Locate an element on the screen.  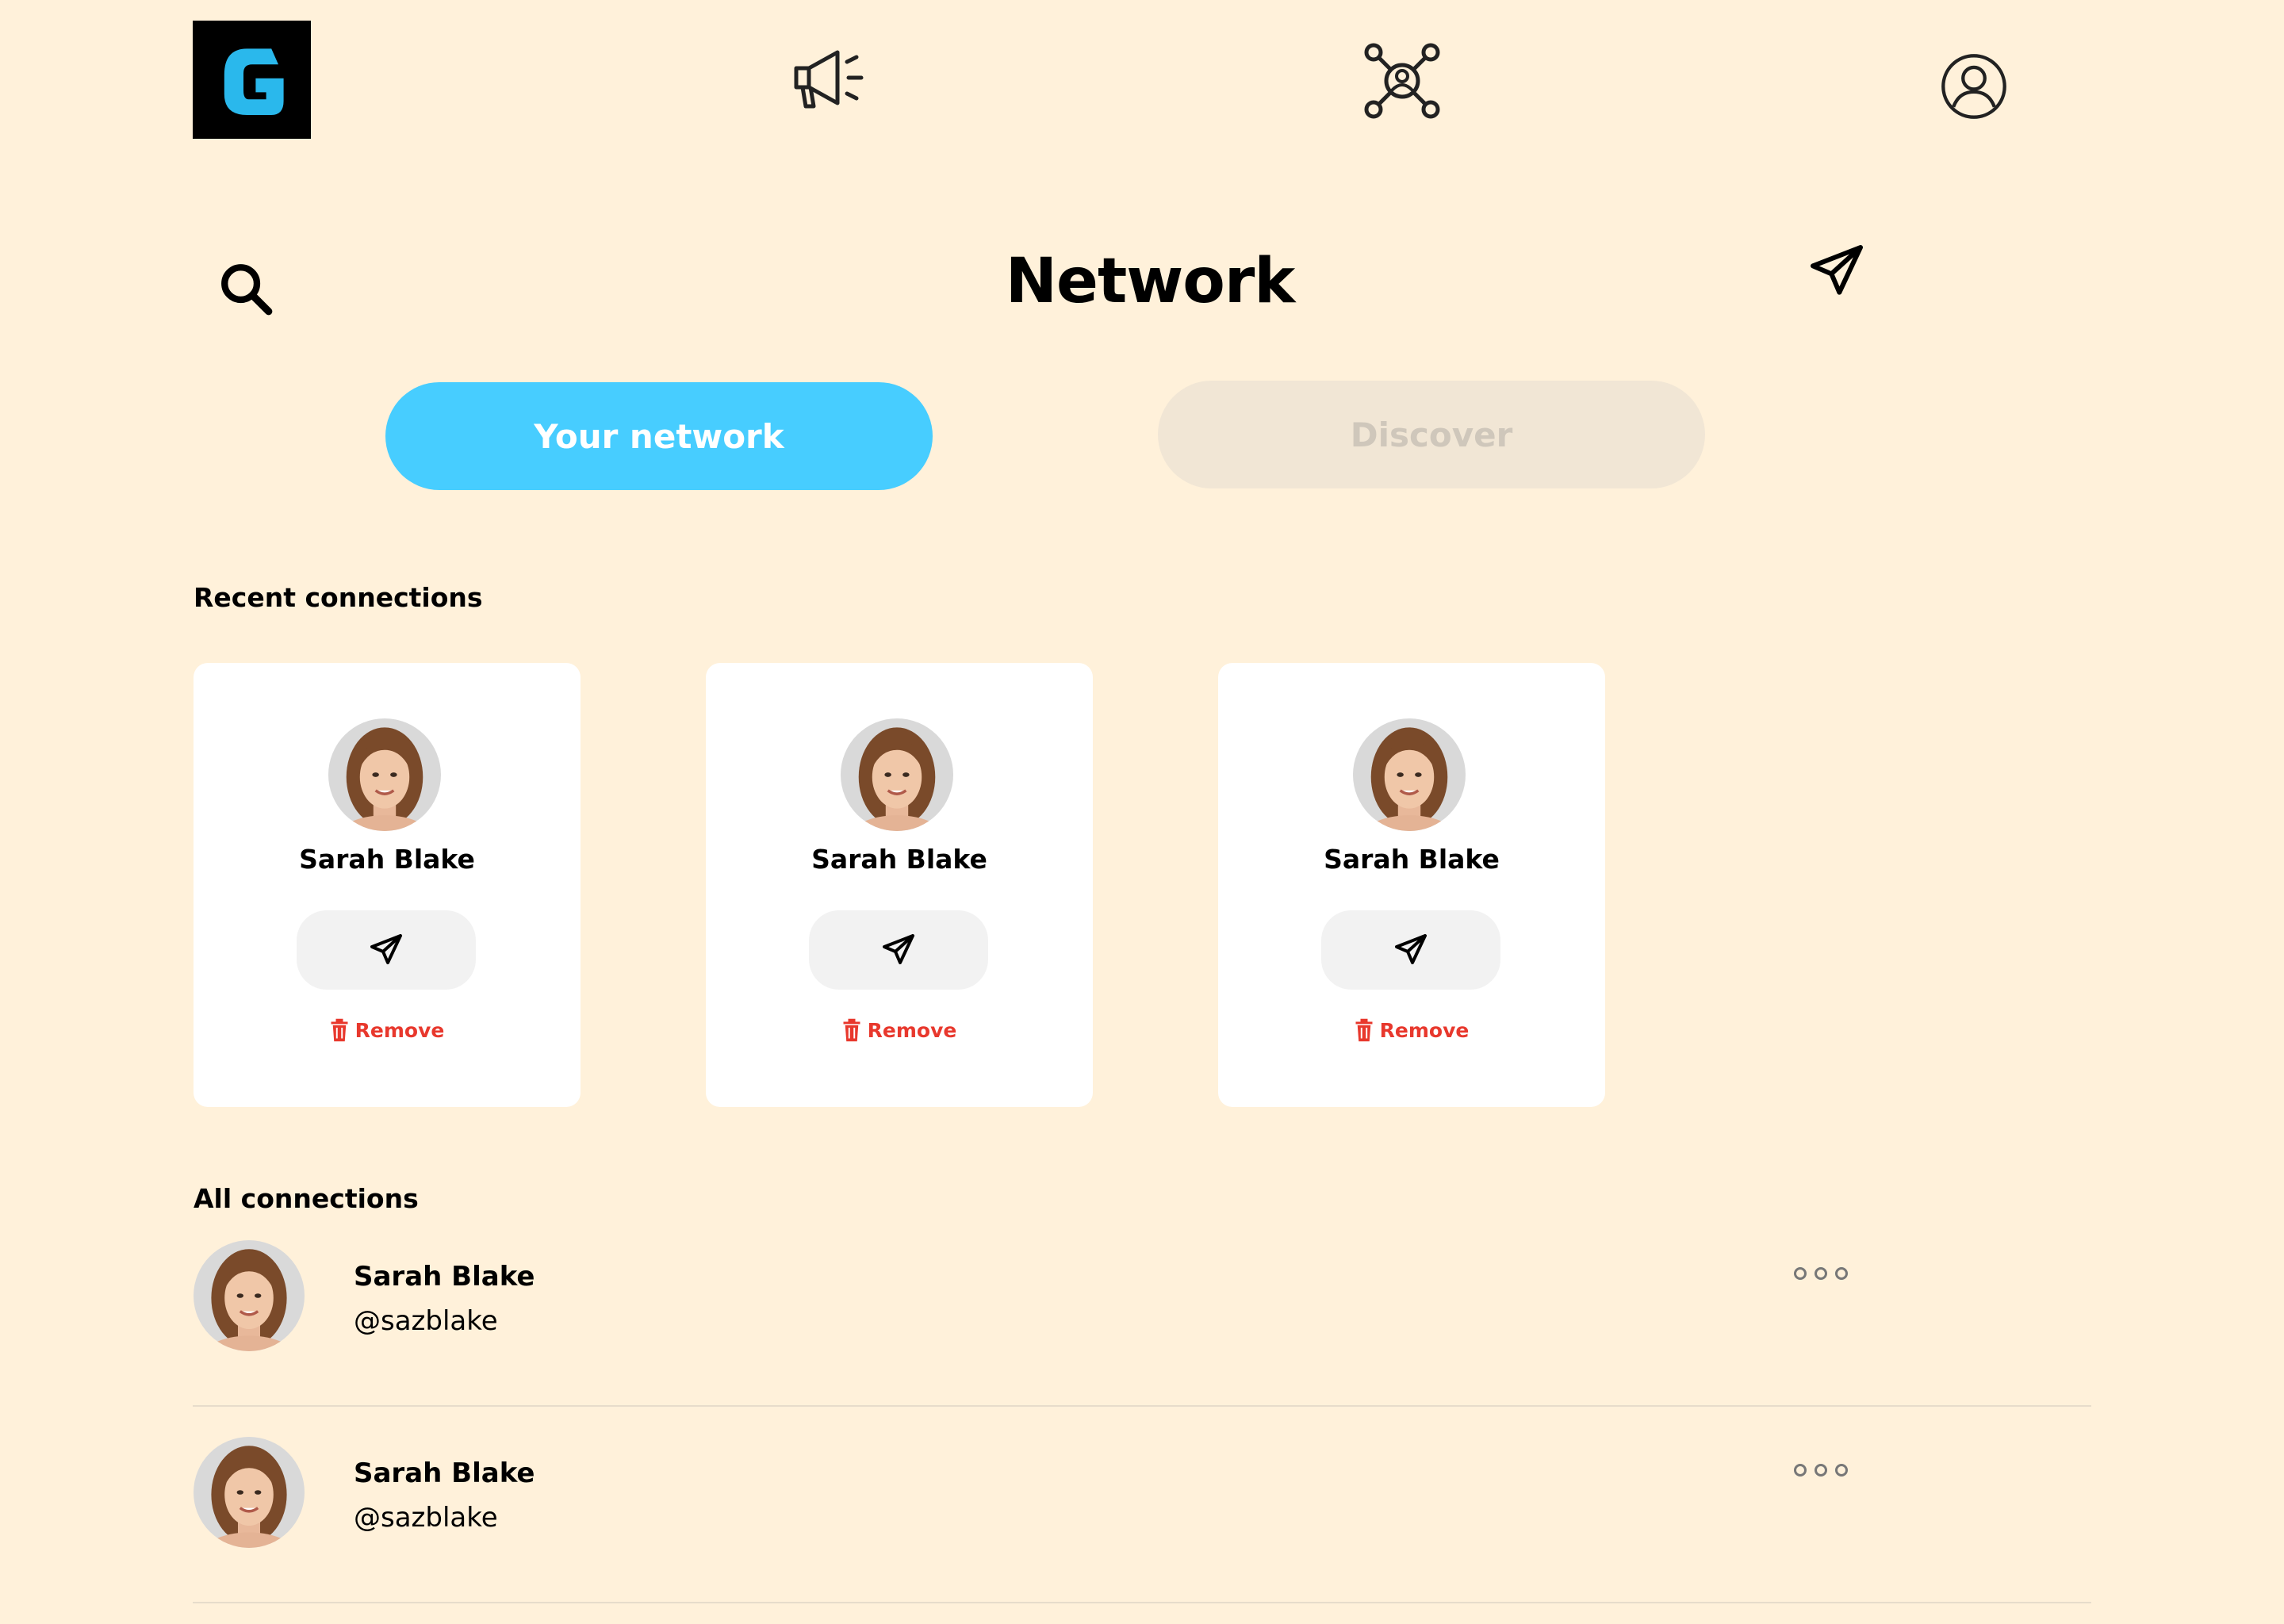
search-icon is located at coordinates (247, 290).